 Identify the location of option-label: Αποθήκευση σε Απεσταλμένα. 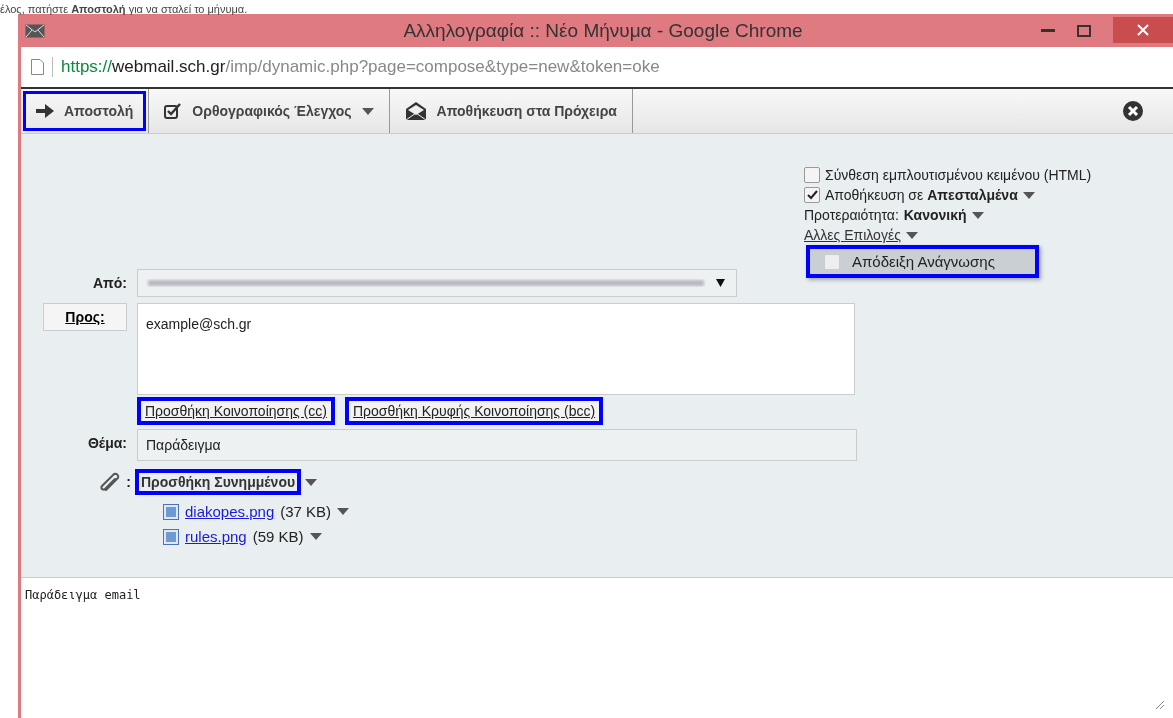
(921, 195).